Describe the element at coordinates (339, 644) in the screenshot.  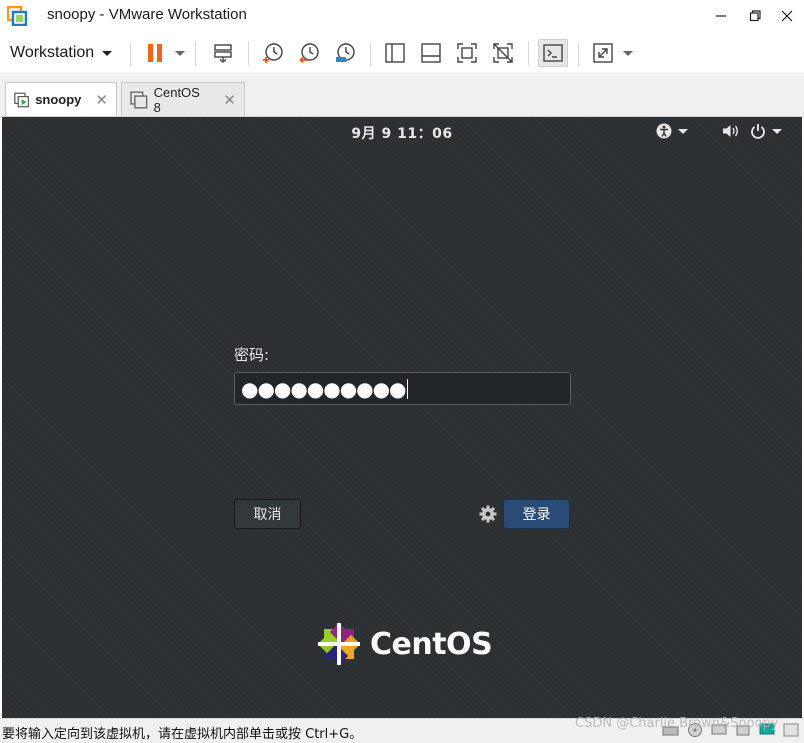
I see `centos-emblem-icon` at that location.